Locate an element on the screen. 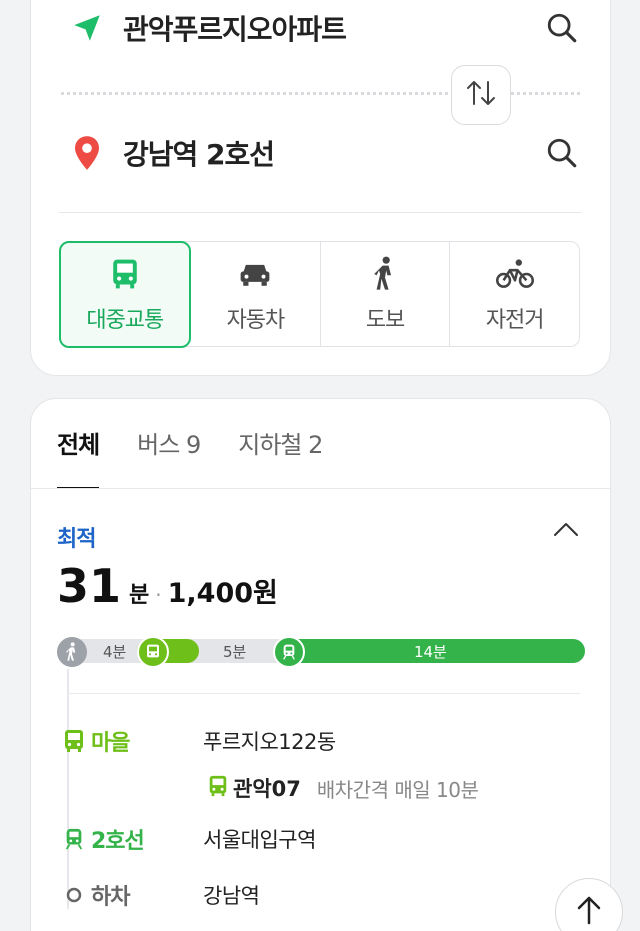  total-minutes: 31 is located at coordinates (89, 586).